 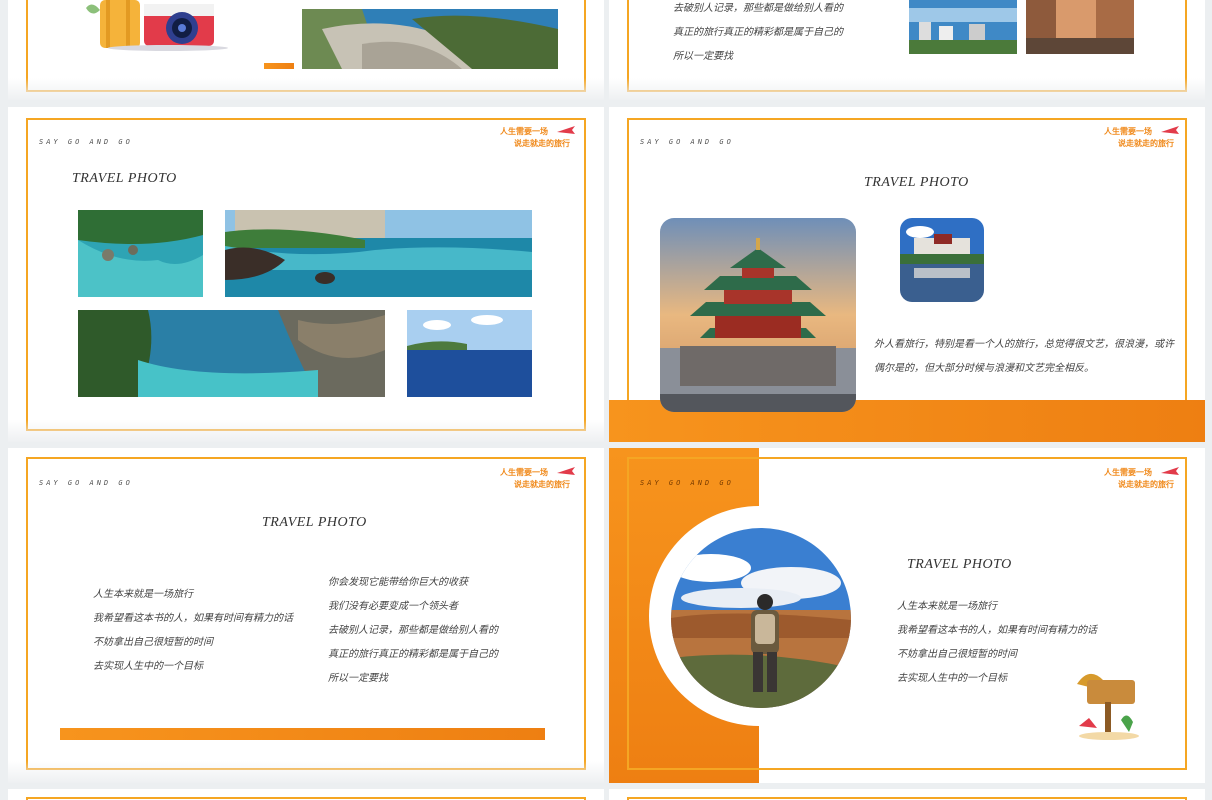 I want to click on text-line: 你会发现它能带给你巨大的收获, so click(x=398, y=582).